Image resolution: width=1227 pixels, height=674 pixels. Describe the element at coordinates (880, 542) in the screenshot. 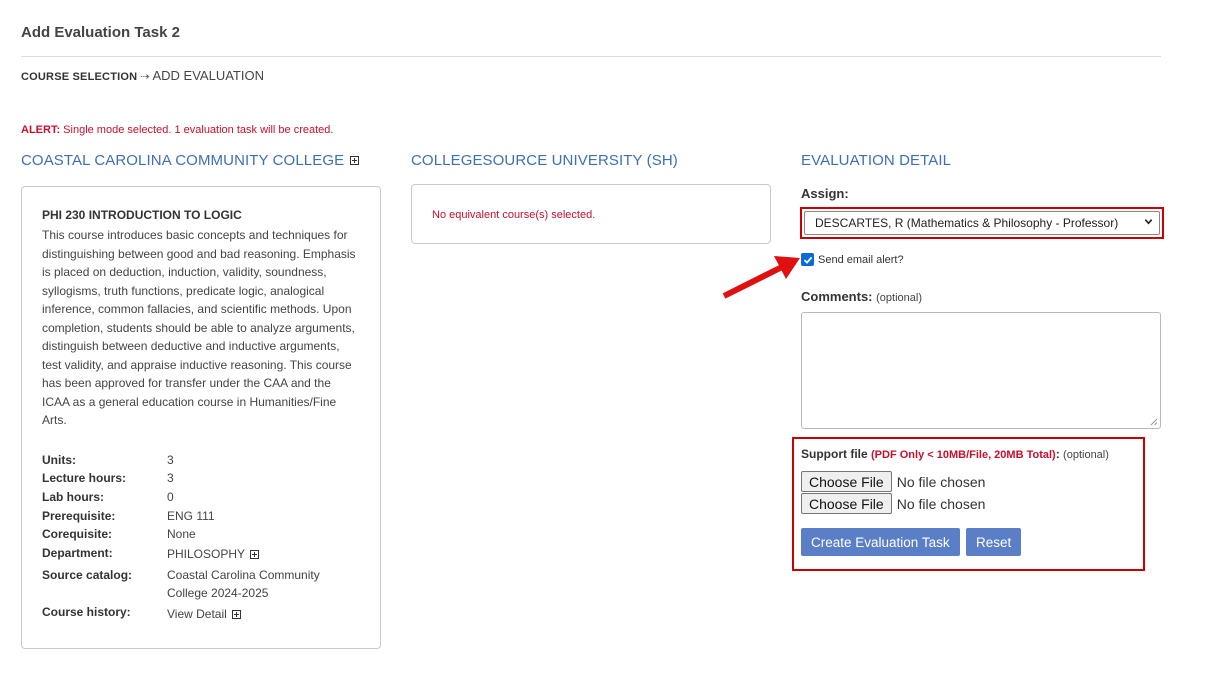

I see `create-evaluation-task-button: Create Evaluation Task` at that location.